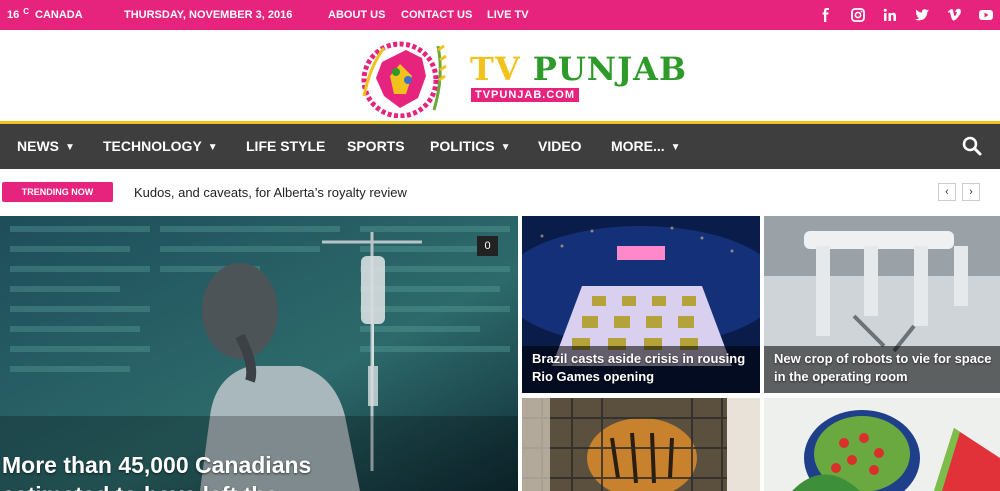 This screenshot has height=491, width=1000. I want to click on chevron-right-icon: ›, so click(971, 192).